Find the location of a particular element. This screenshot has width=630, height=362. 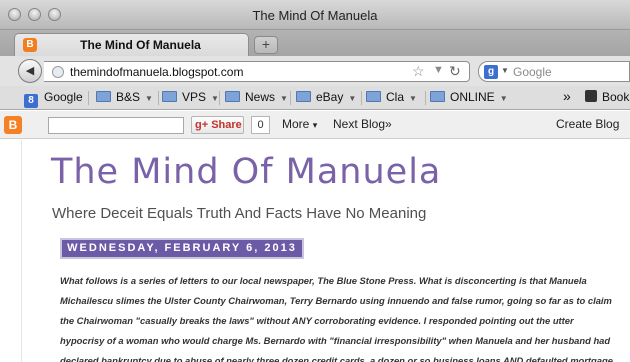

bookmark-star-icon: ☆ is located at coordinates (418, 71).